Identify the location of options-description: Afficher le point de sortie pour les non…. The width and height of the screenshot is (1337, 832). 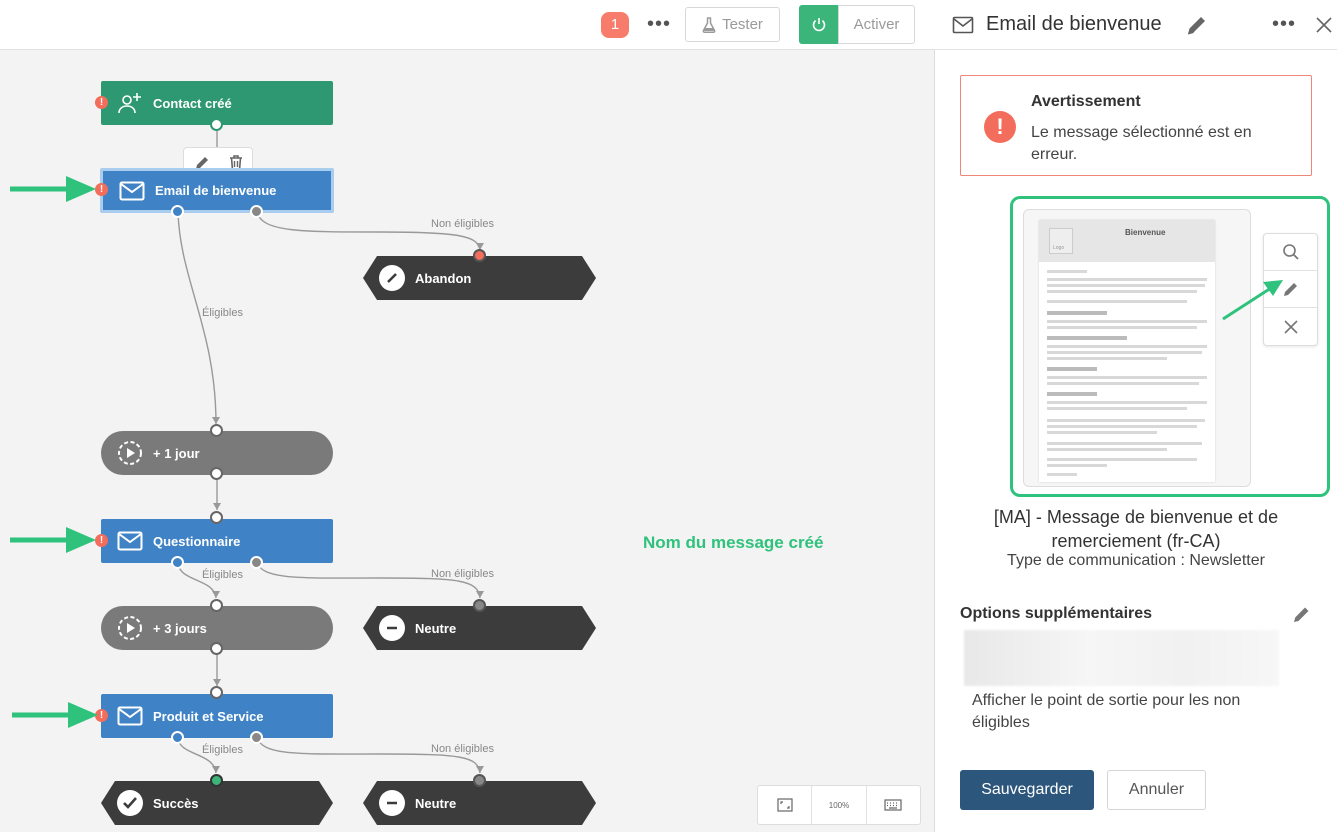
(1106, 711).